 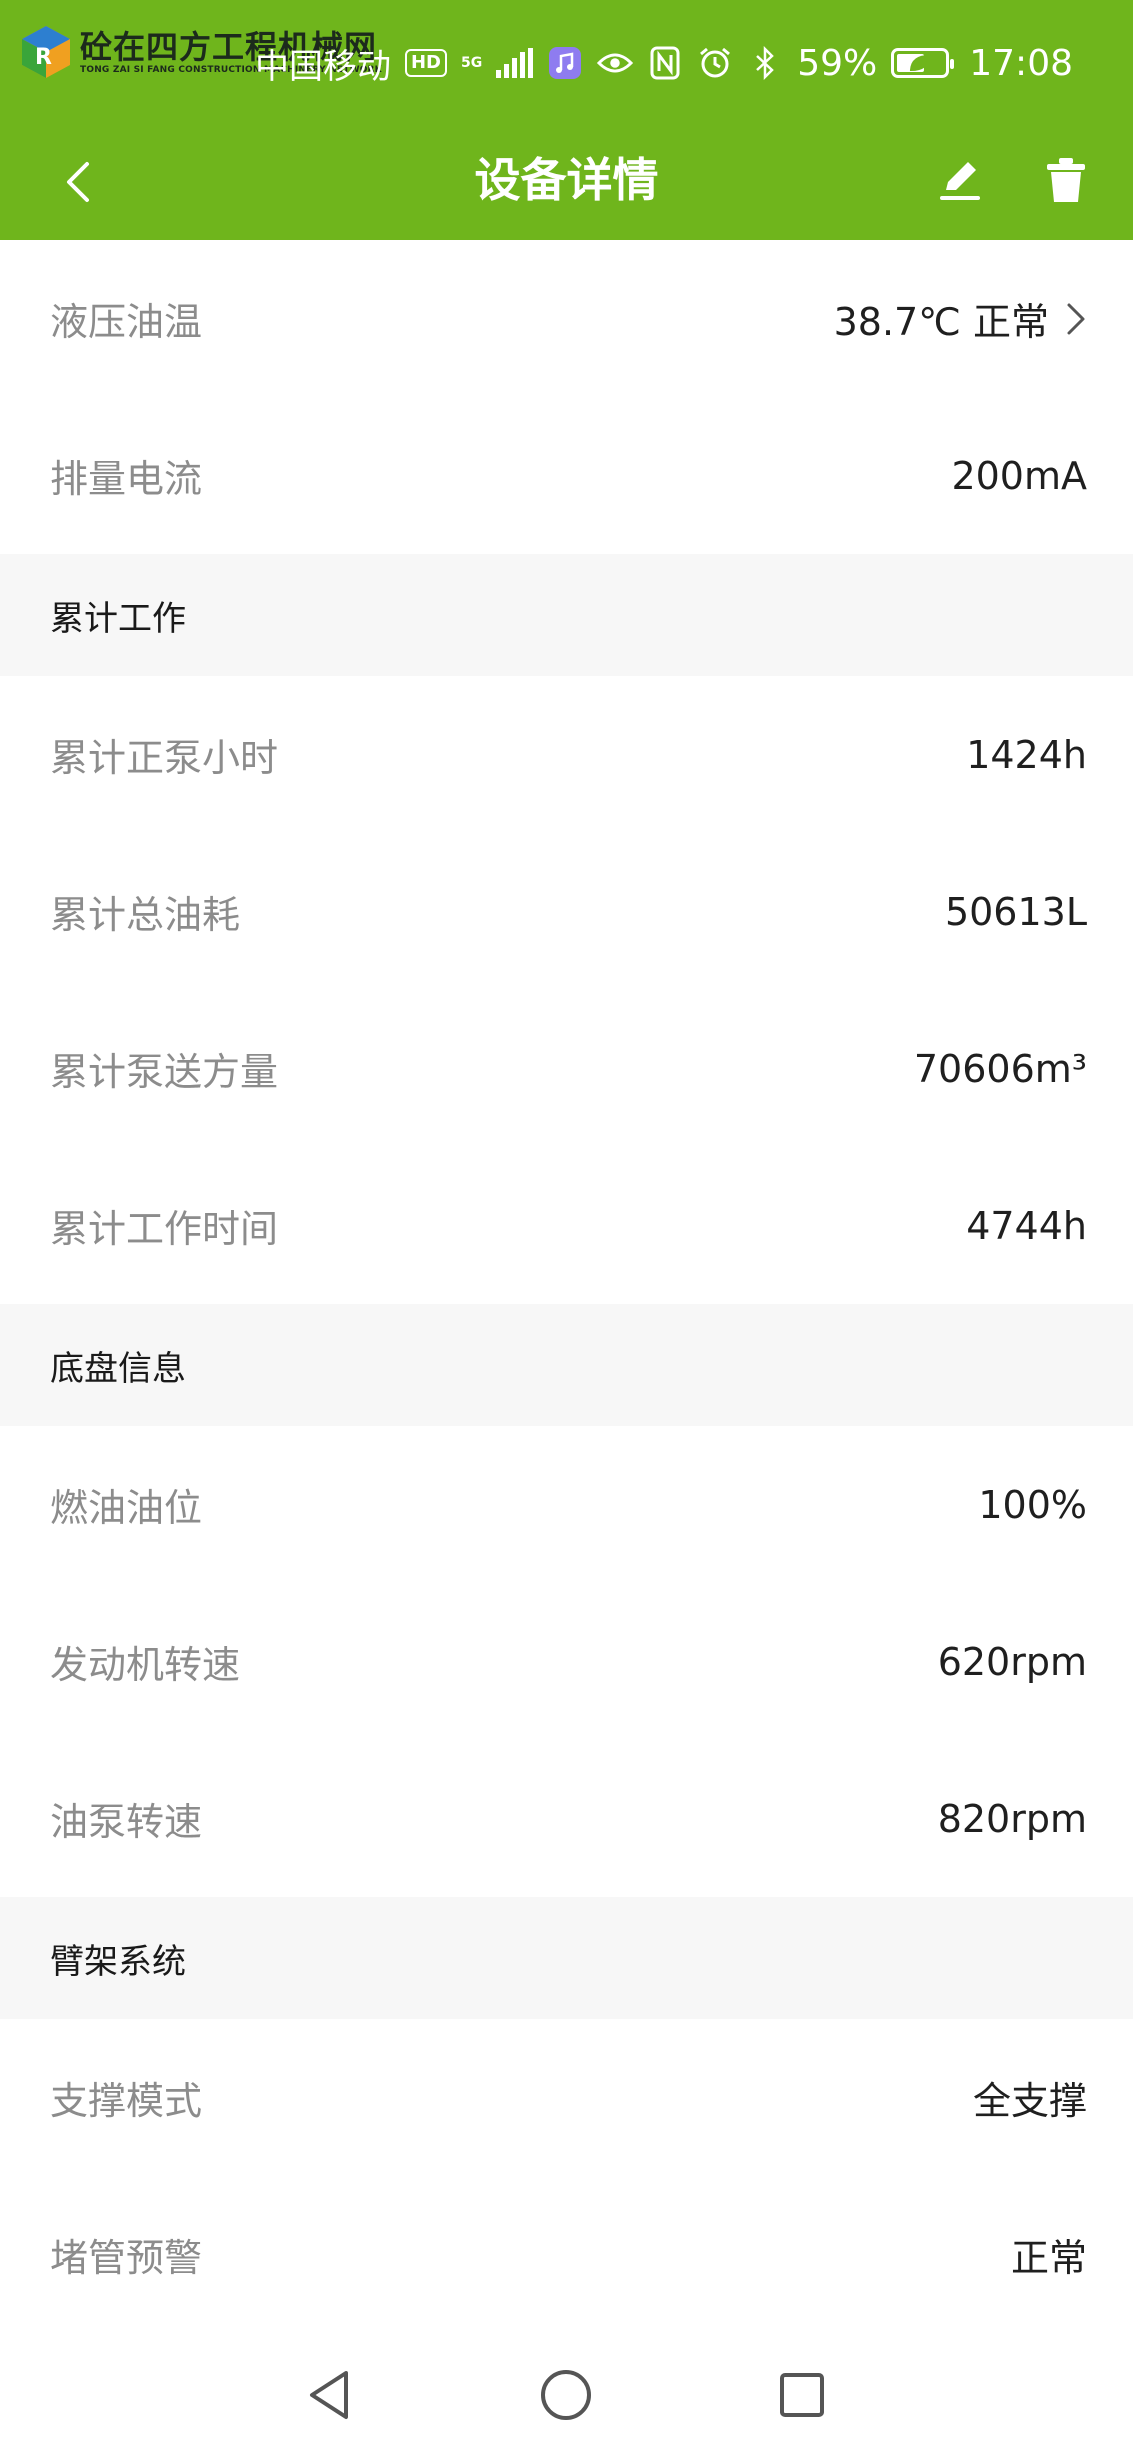 I want to click on status-indicators: 中国移动 HD 5G 59% 17:08, so click(x=664, y=63).